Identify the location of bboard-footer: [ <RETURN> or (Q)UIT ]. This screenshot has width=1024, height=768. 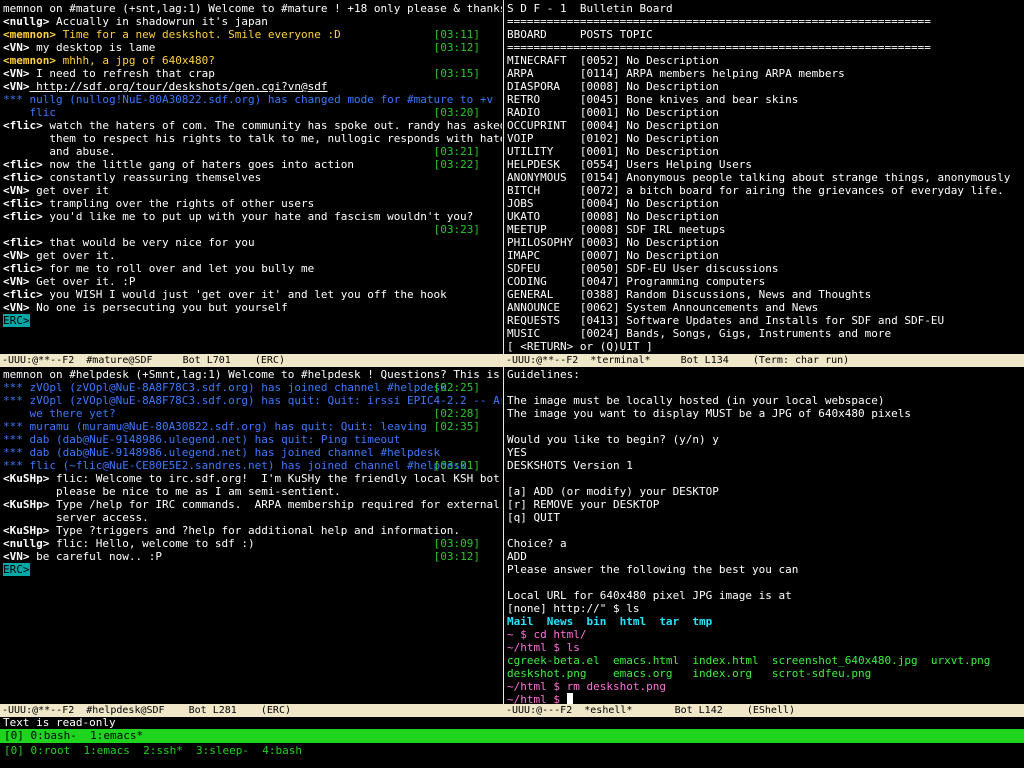
(765, 346).